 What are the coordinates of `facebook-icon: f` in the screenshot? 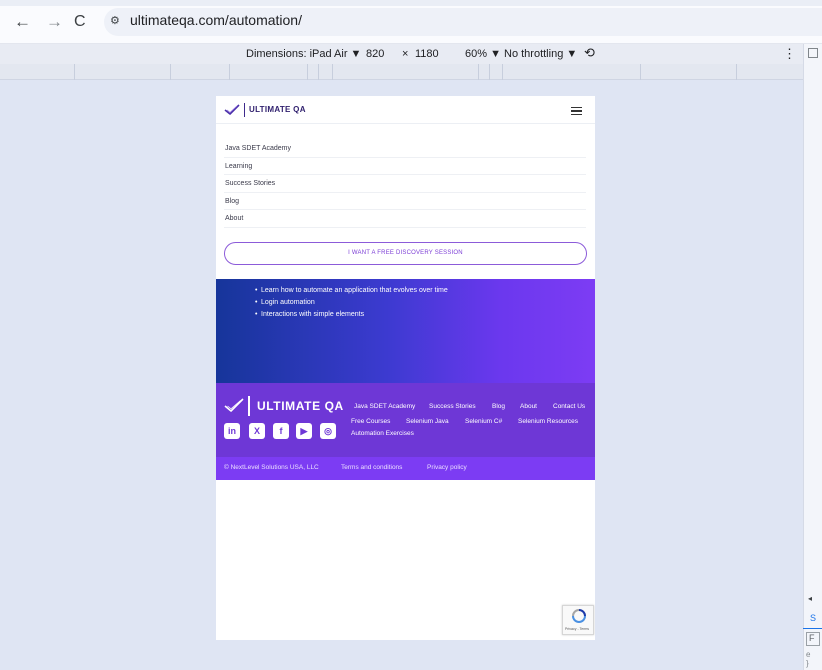 It's located at (281, 431).